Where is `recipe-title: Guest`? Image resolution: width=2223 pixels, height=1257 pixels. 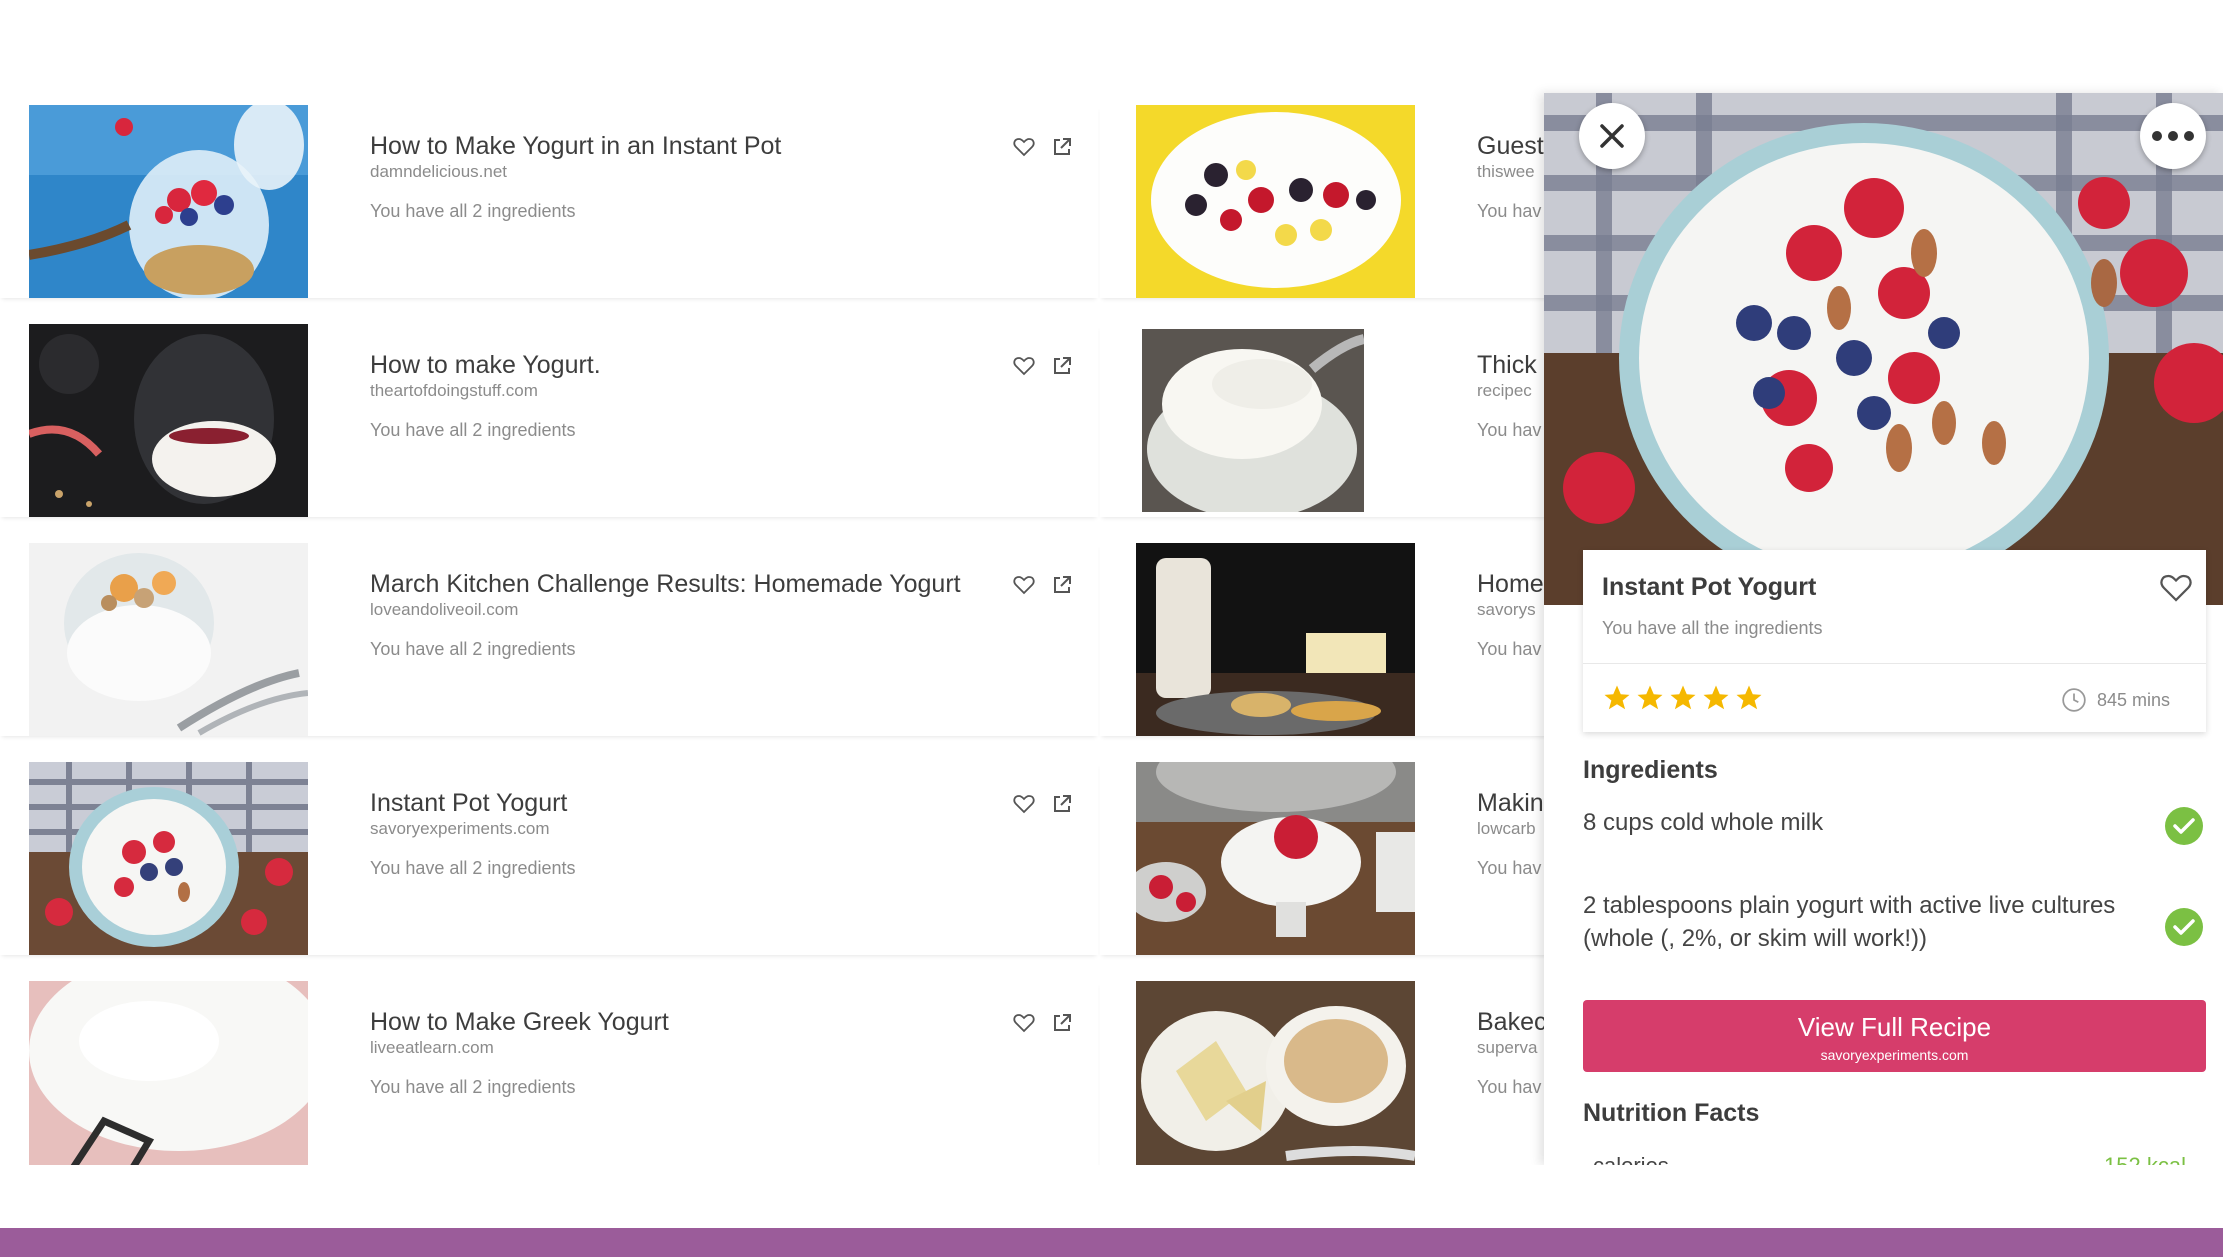 recipe-title: Guest is located at coordinates (1510, 146).